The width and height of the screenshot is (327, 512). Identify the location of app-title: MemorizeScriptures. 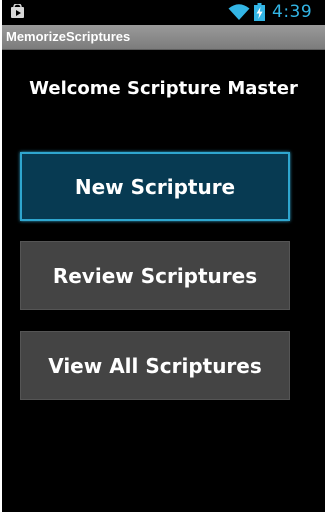
(68, 36).